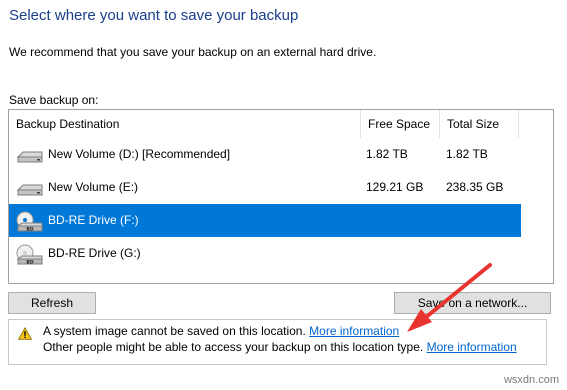 The width and height of the screenshot is (567, 390). What do you see at coordinates (399, 124) in the screenshot?
I see `column-header-free-space: Free Space` at bounding box center [399, 124].